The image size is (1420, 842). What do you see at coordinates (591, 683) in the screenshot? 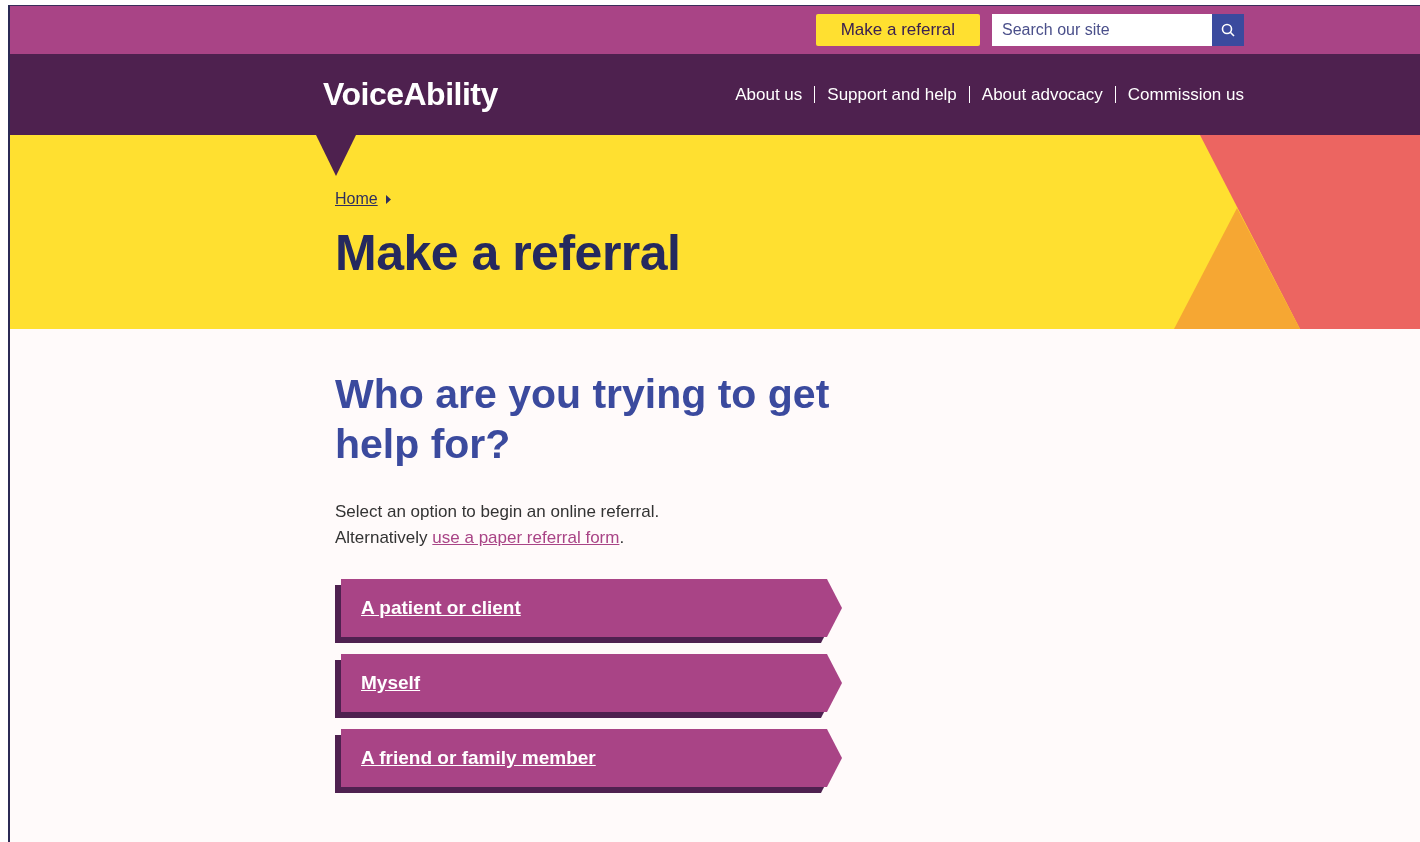
I see `option-button: Myself` at bounding box center [591, 683].